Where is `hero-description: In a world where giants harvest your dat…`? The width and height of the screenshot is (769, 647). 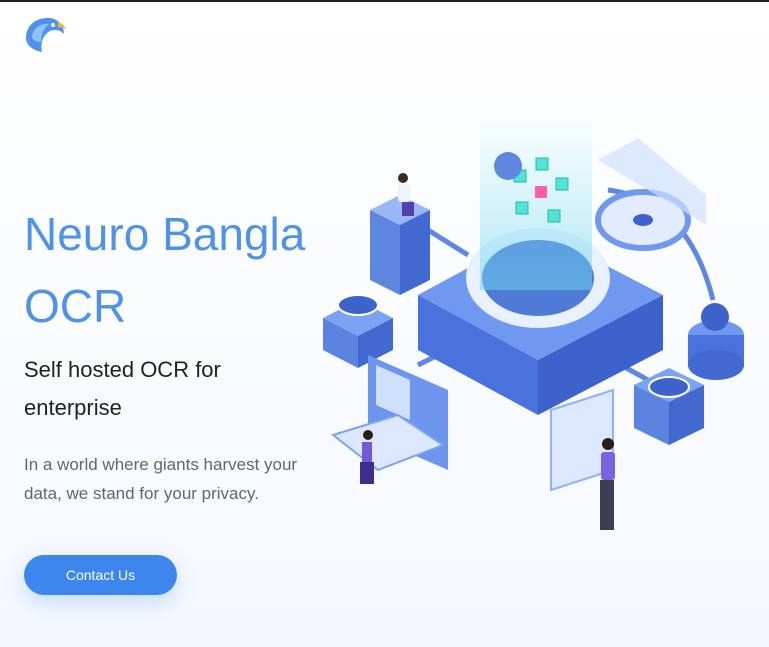 hero-description: In a world where giants harvest your dat… is located at coordinates (161, 479).